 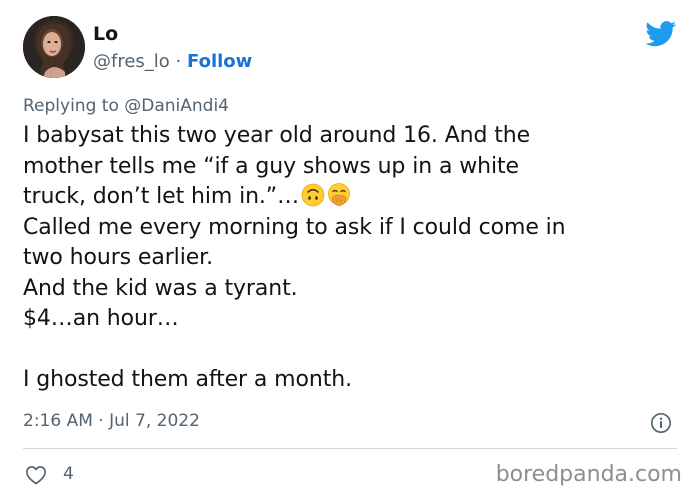 What do you see at coordinates (160, 288) in the screenshot?
I see `tweet-line: And the kid was a tyrant.` at bounding box center [160, 288].